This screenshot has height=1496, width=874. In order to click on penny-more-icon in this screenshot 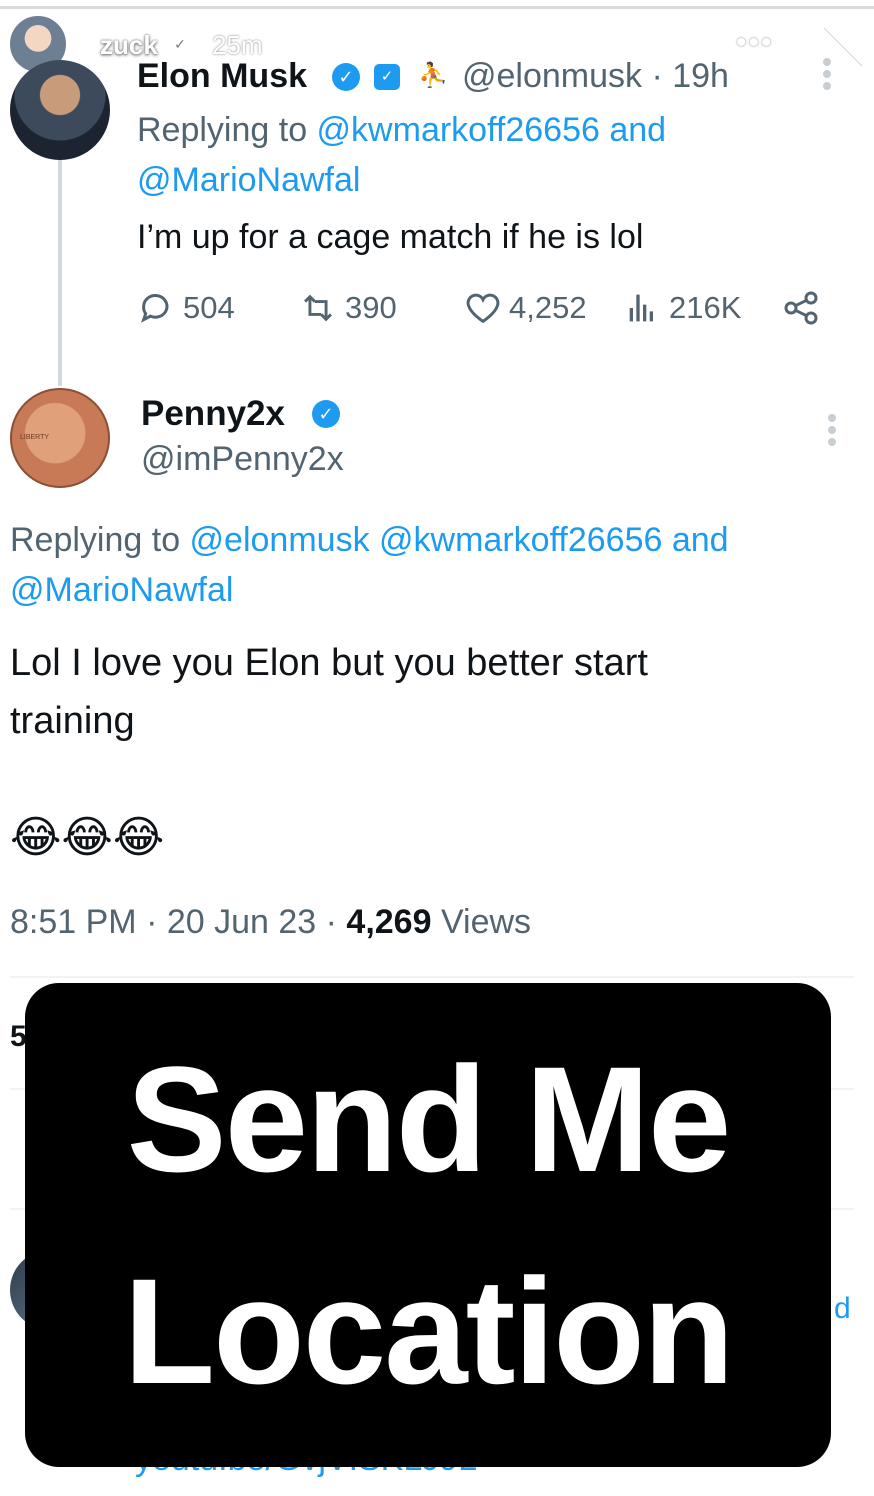, I will do `click(833, 432)`.